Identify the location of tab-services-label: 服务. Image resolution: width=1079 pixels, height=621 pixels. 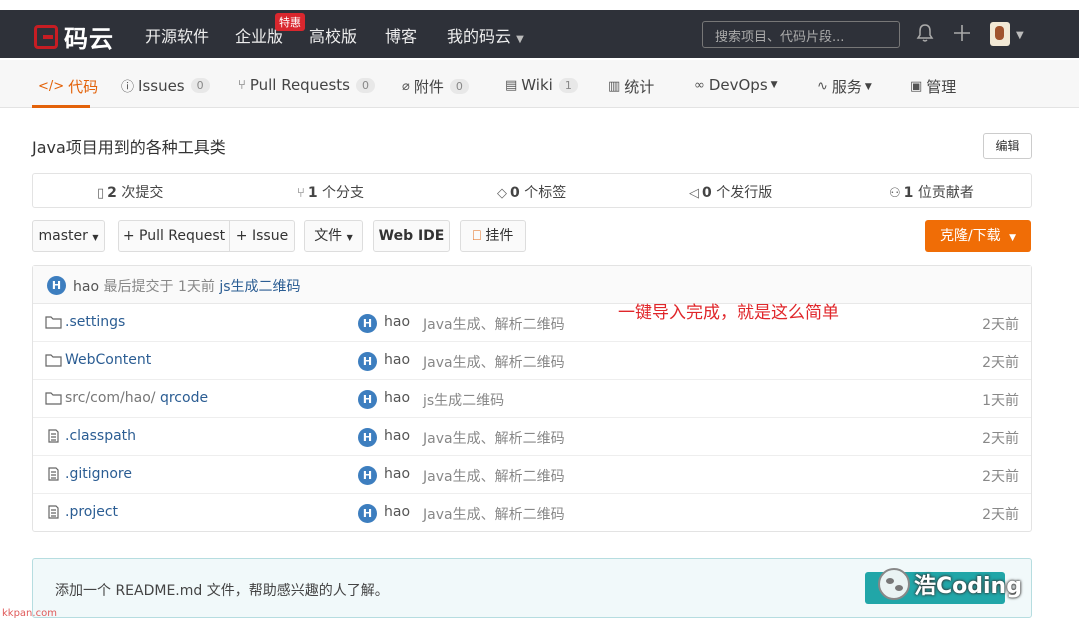
(846, 87).